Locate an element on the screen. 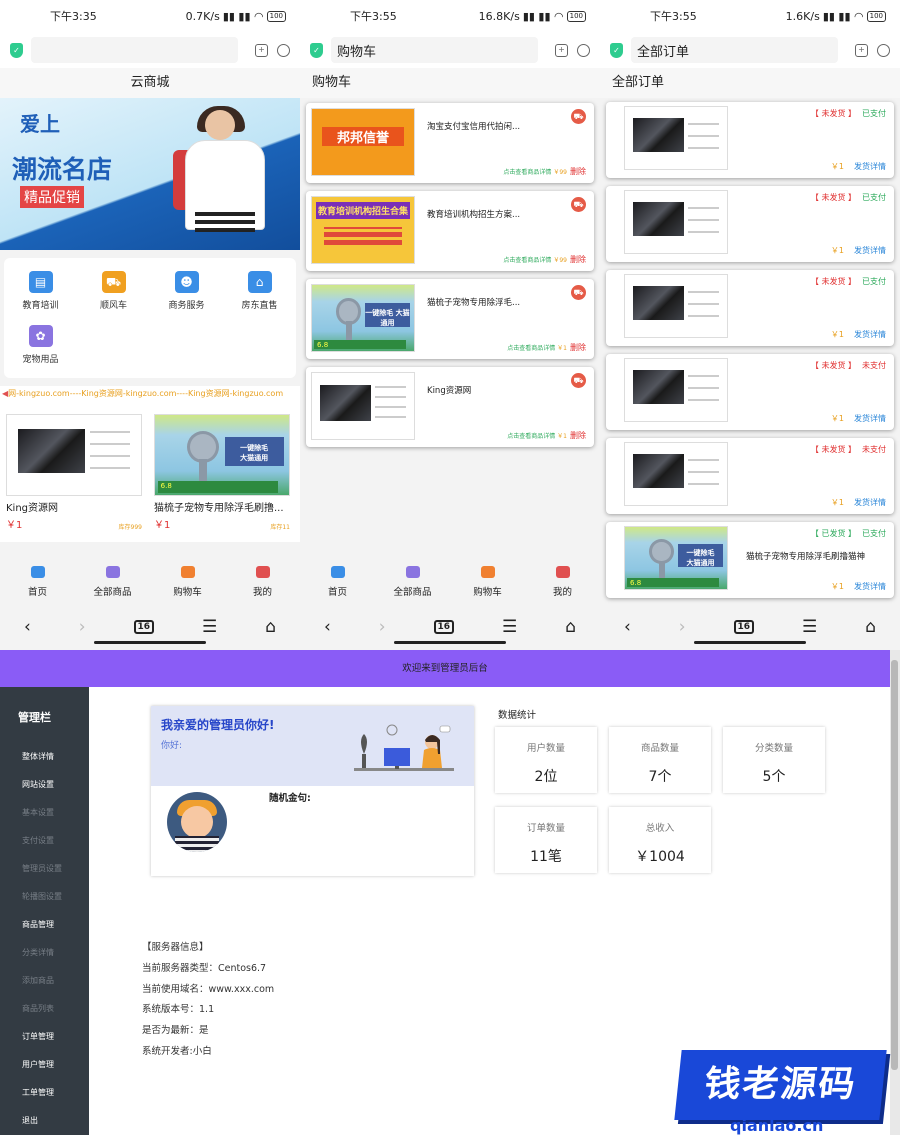  category-rideshare: ⛟ 顺风车 is located at coordinates (113, 291).